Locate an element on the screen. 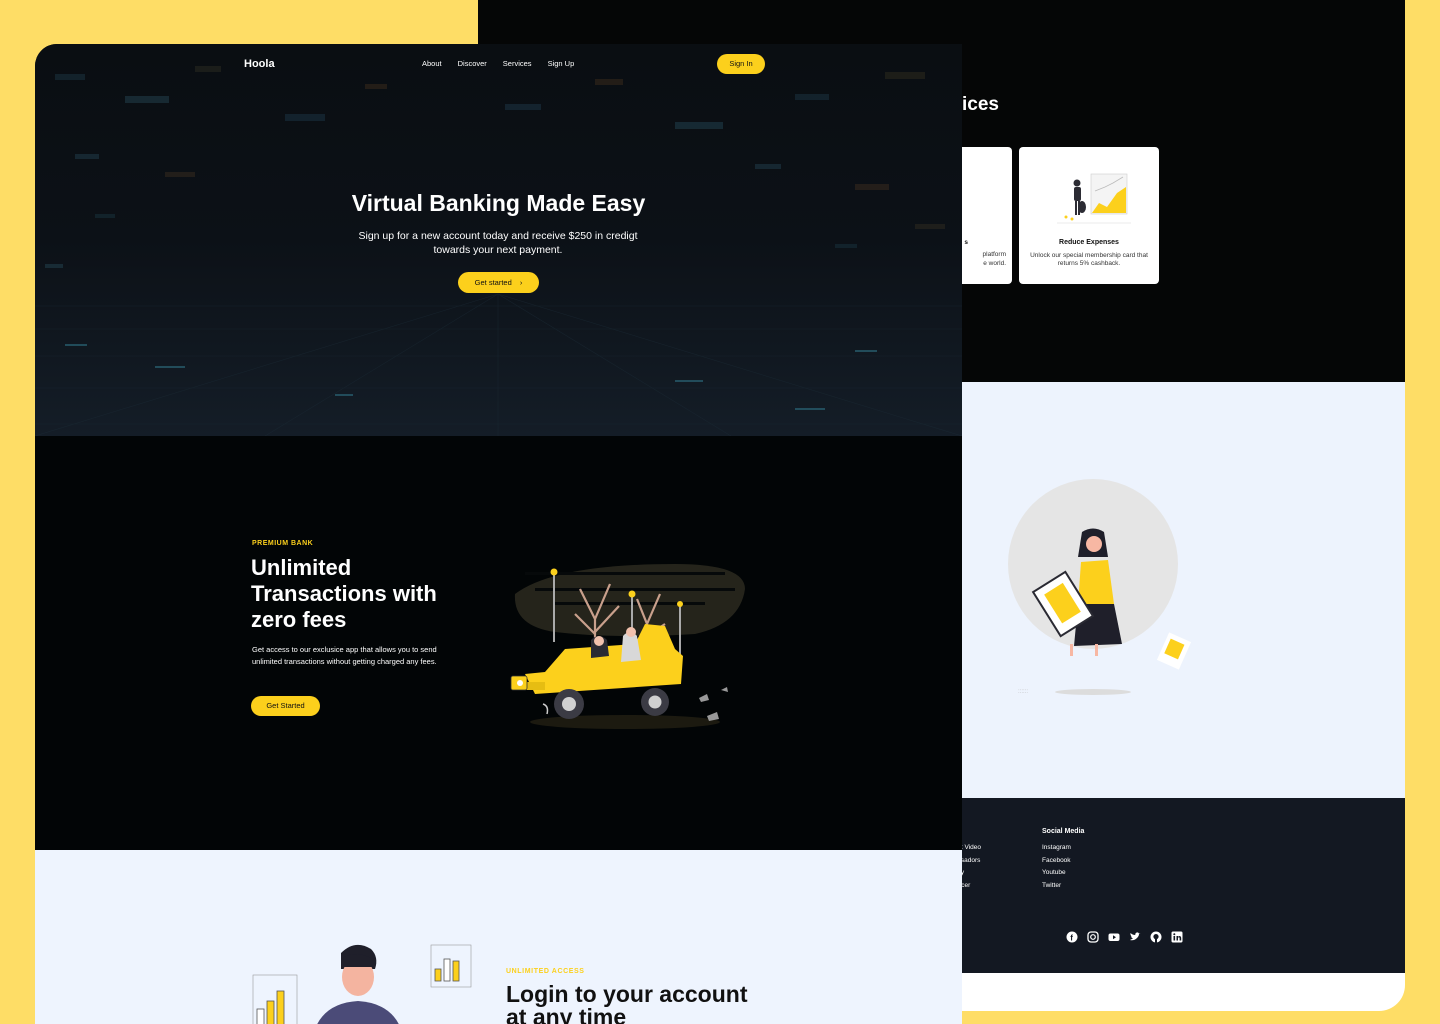 This screenshot has height=1024, width=1440. youtube-icon is located at coordinates (1114, 937).